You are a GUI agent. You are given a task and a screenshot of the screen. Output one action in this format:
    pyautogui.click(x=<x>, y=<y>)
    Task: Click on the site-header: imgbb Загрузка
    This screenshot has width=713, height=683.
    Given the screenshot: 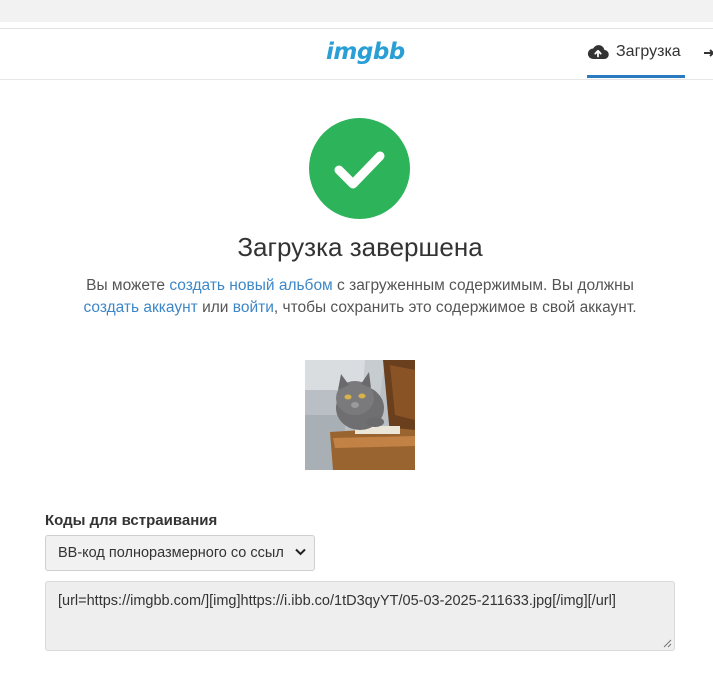 What is the action you would take?
    pyautogui.click(x=356, y=54)
    